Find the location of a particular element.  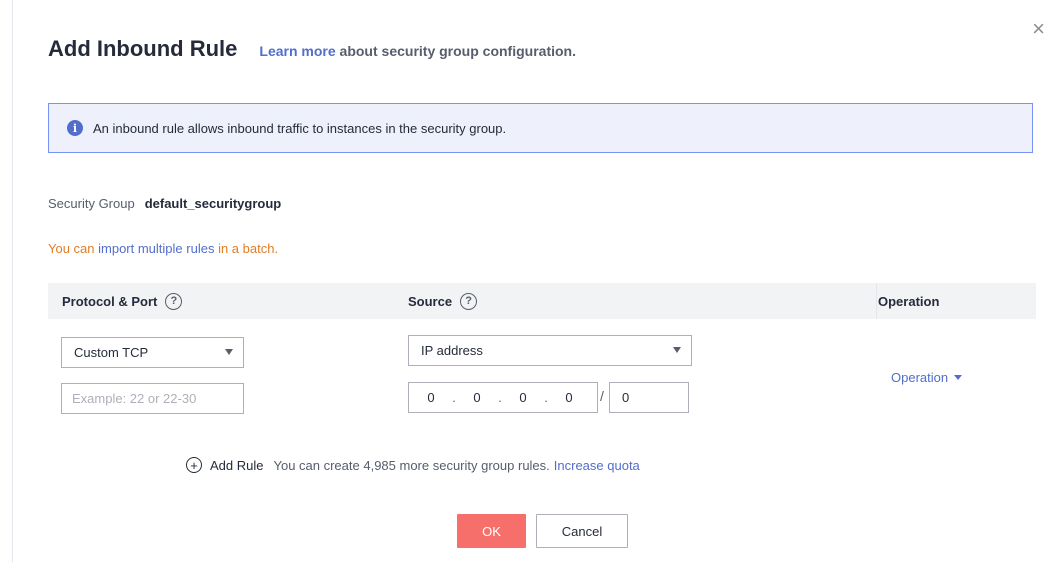

ip-octet-1: 0 is located at coordinates (431, 397).